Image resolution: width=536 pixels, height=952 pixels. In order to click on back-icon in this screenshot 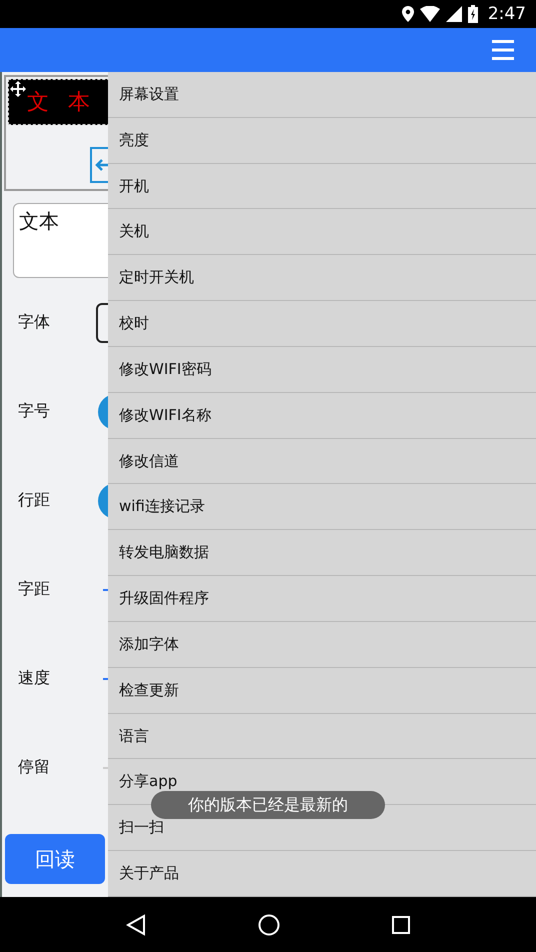, I will do `click(136, 925)`.